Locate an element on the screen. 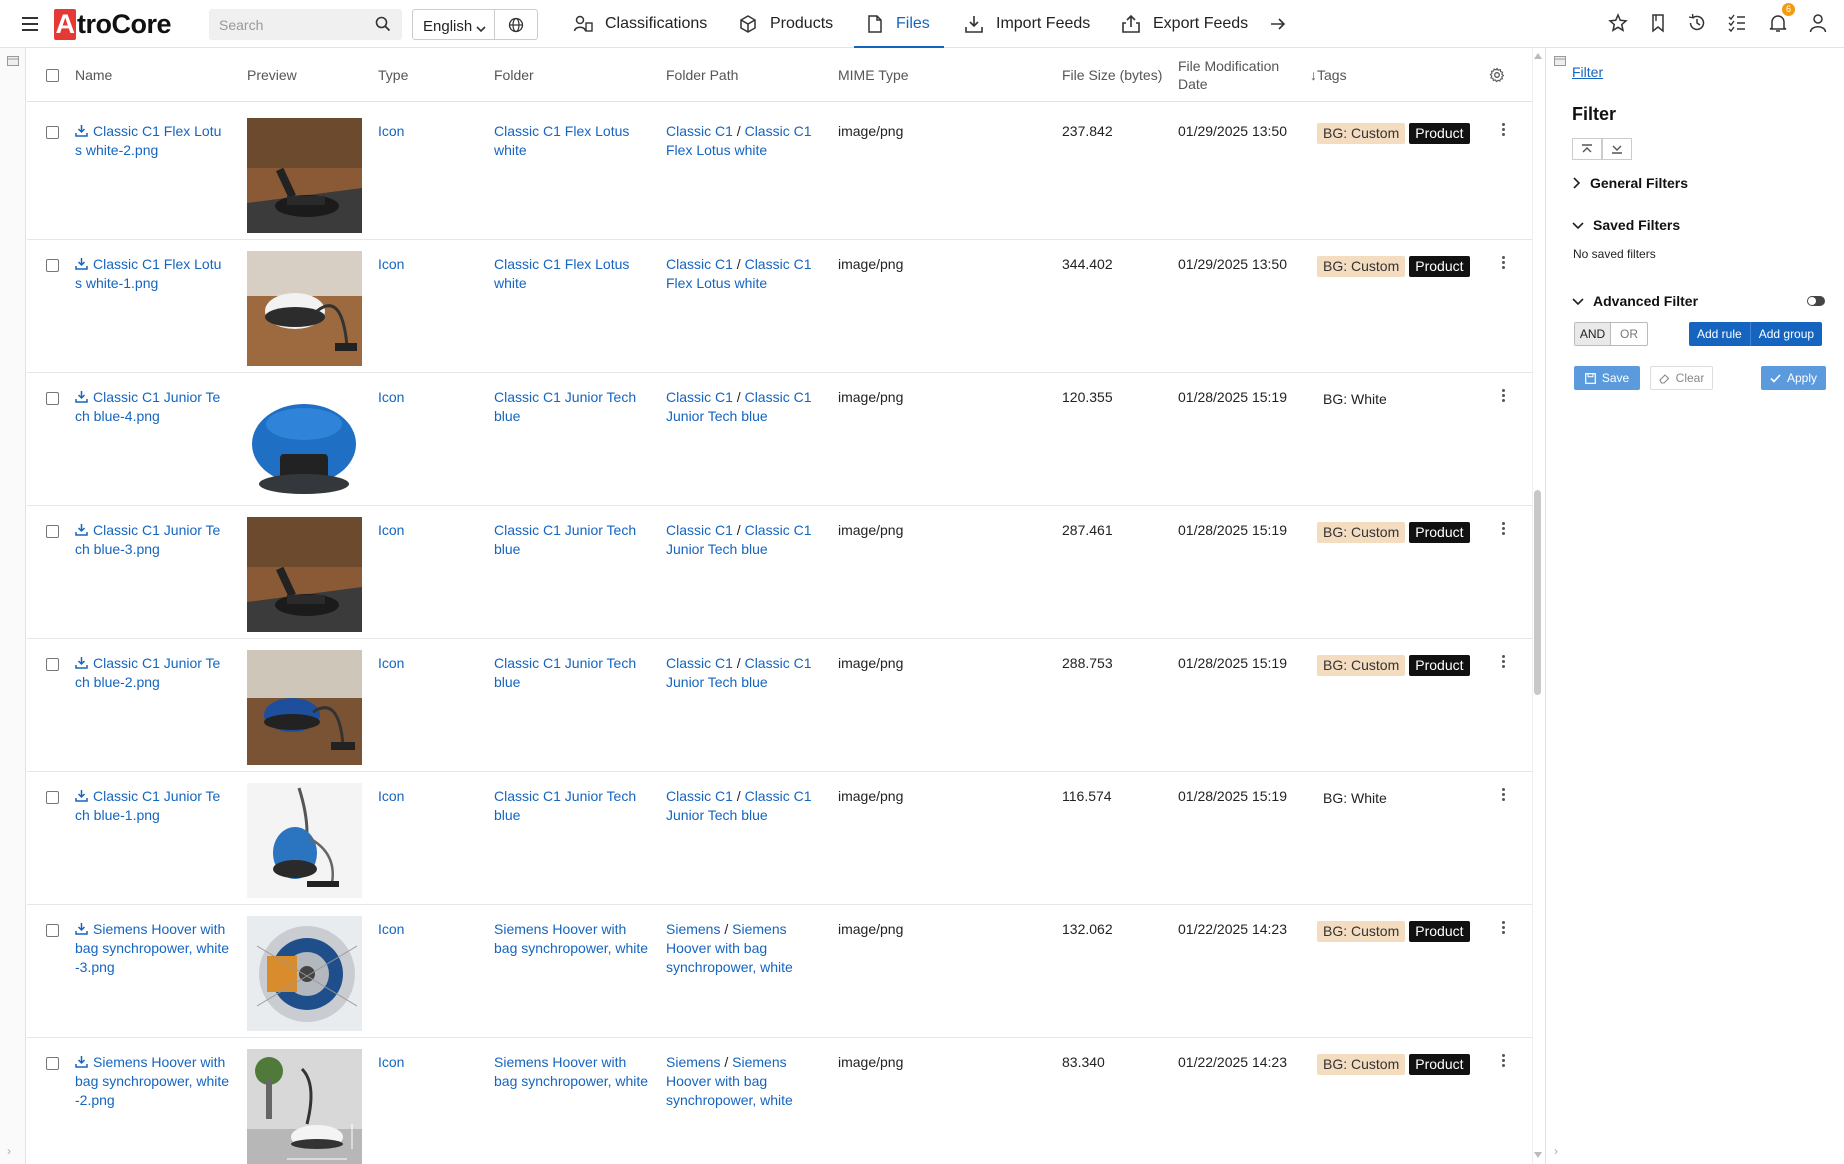 The height and width of the screenshot is (1164, 1844). bell-icon is located at coordinates (1778, 24).